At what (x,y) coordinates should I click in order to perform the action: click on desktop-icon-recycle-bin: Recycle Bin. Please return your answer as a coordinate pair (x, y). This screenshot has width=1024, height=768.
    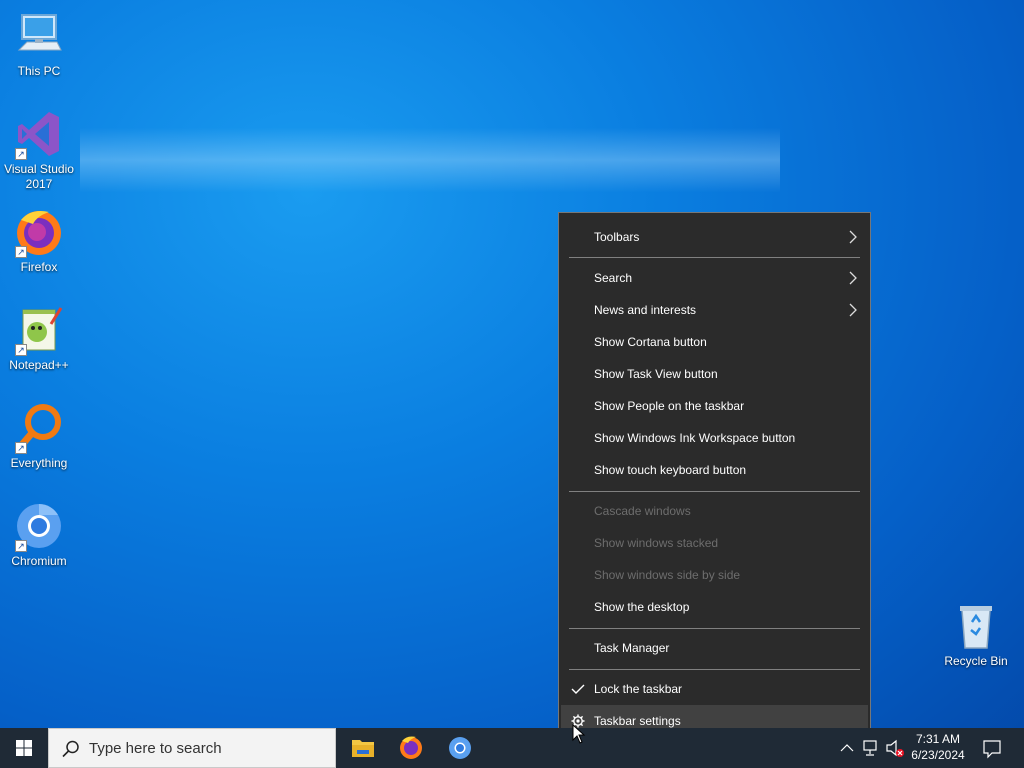
    Looking at the image, I should click on (976, 634).